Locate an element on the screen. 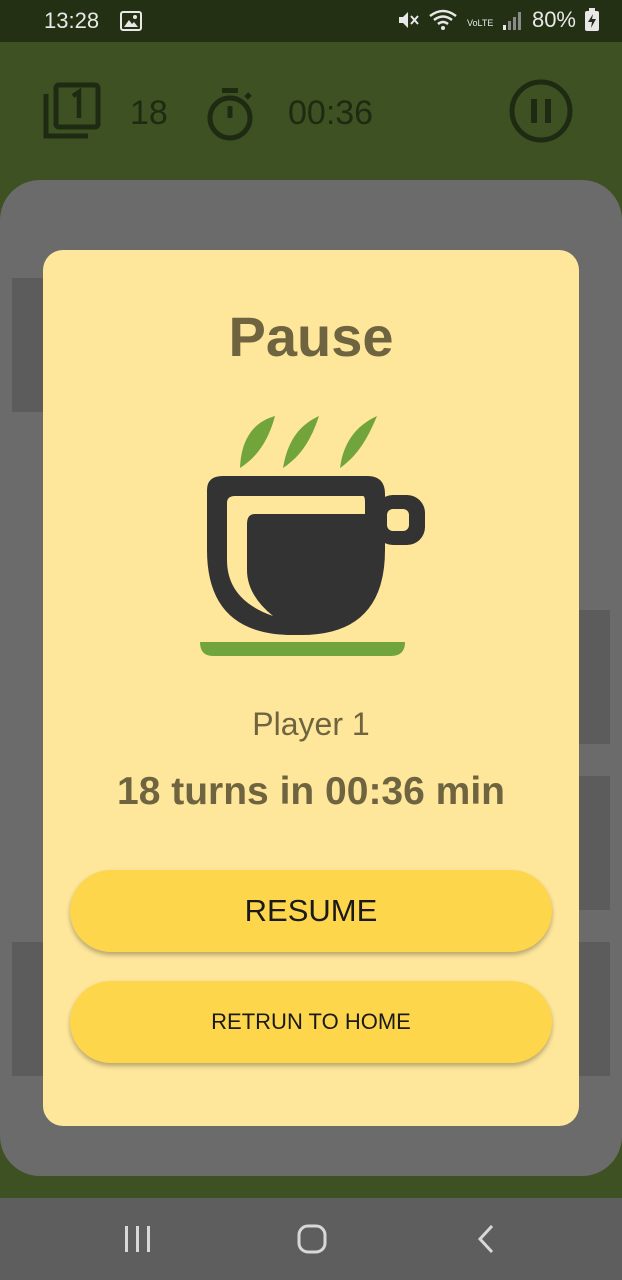 The image size is (622, 1280). battery-percent: 80% is located at coordinates (553, 19).